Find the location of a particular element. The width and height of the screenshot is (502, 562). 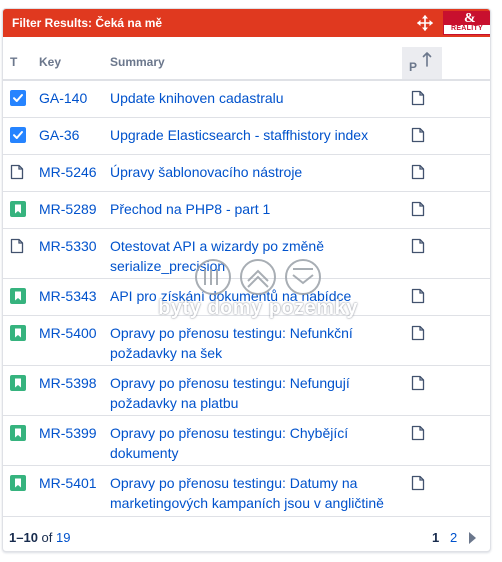

brand-logo: & REALITY is located at coordinates (466, 23).